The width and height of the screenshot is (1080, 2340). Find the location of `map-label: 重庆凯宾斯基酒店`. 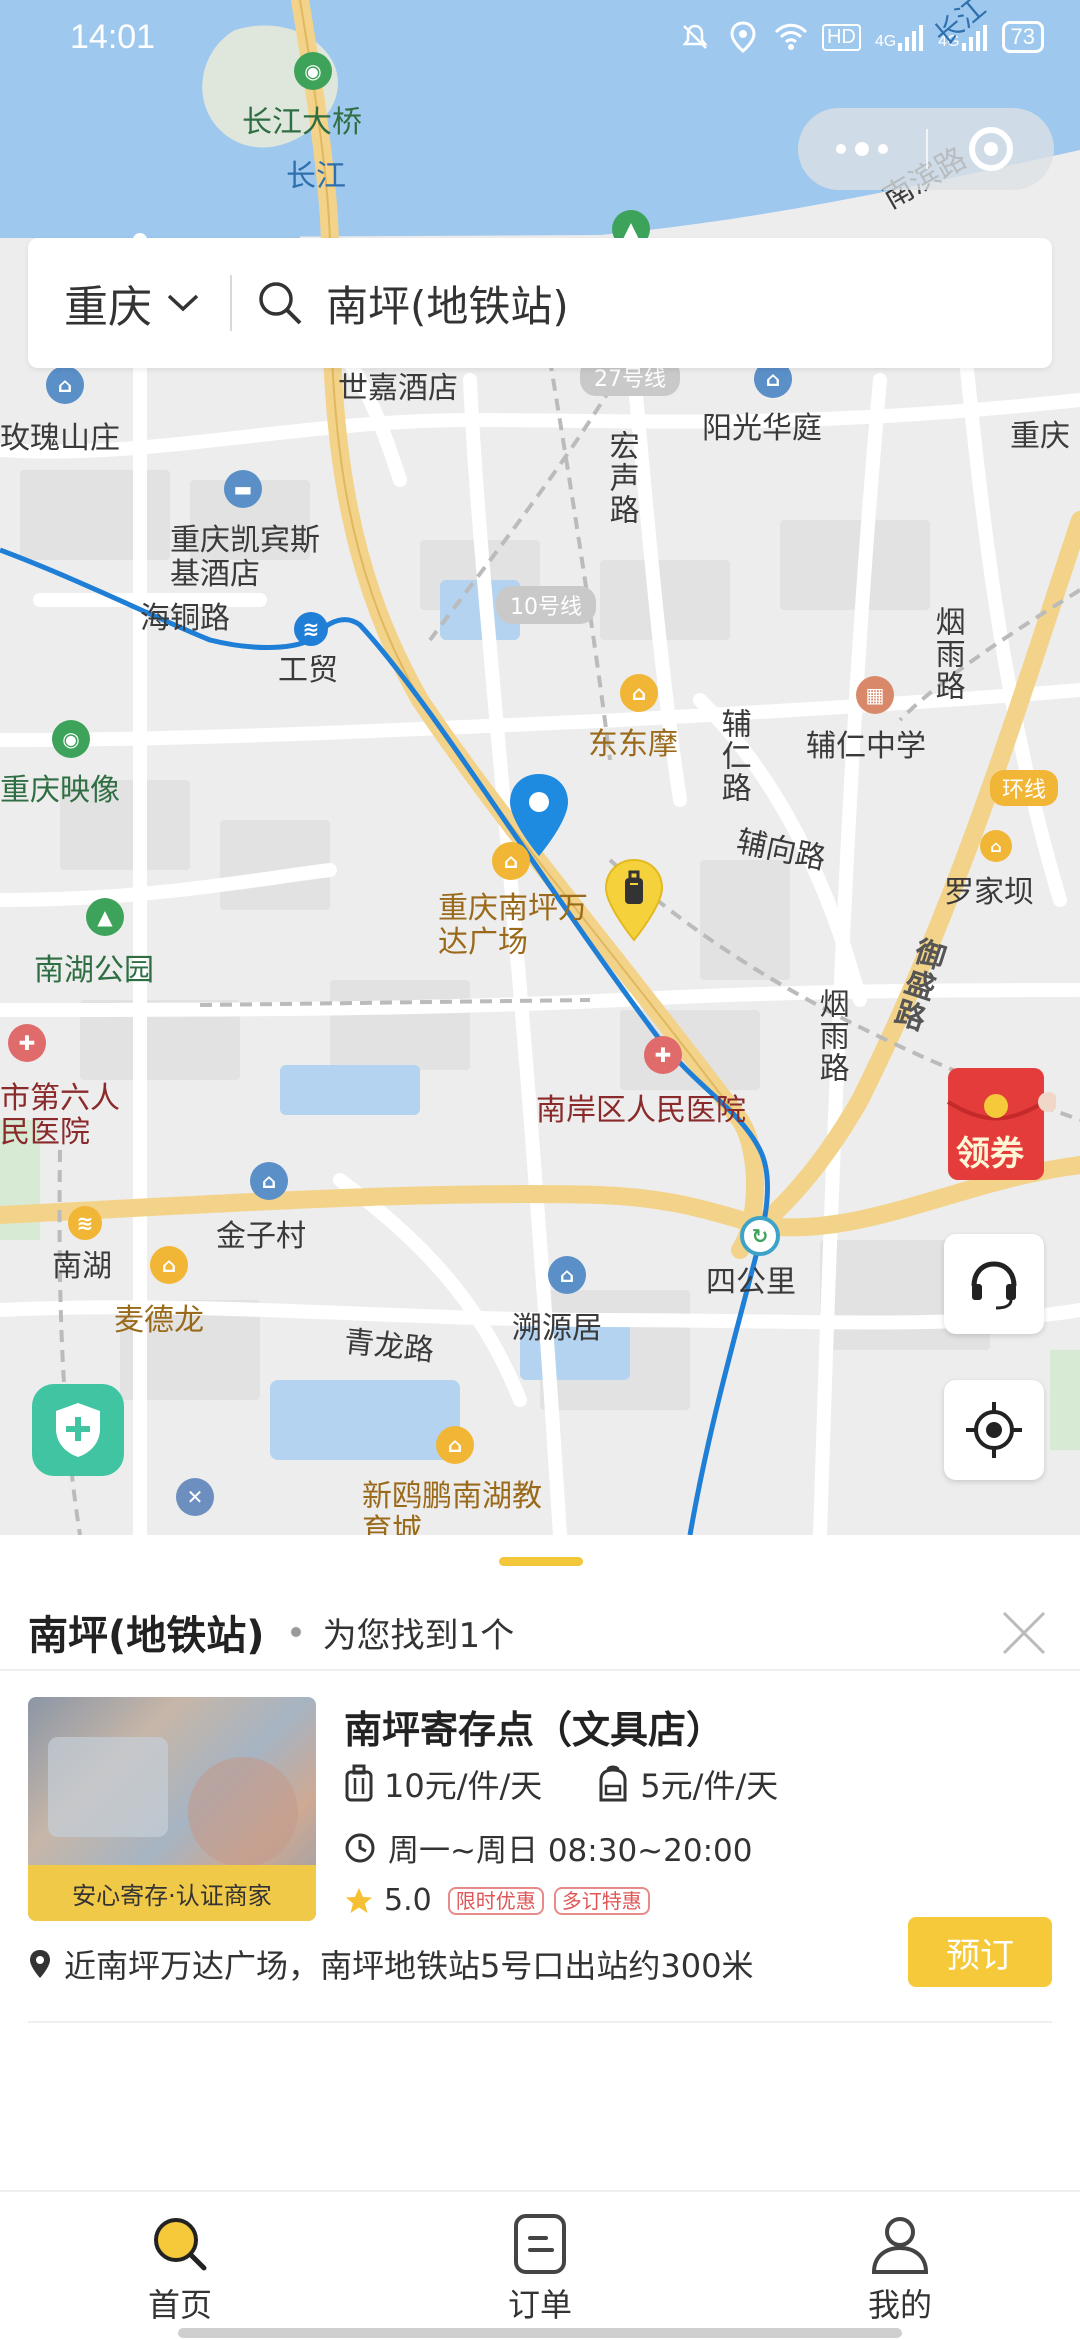

map-label: 重庆凯宾斯基酒店 is located at coordinates (245, 557).